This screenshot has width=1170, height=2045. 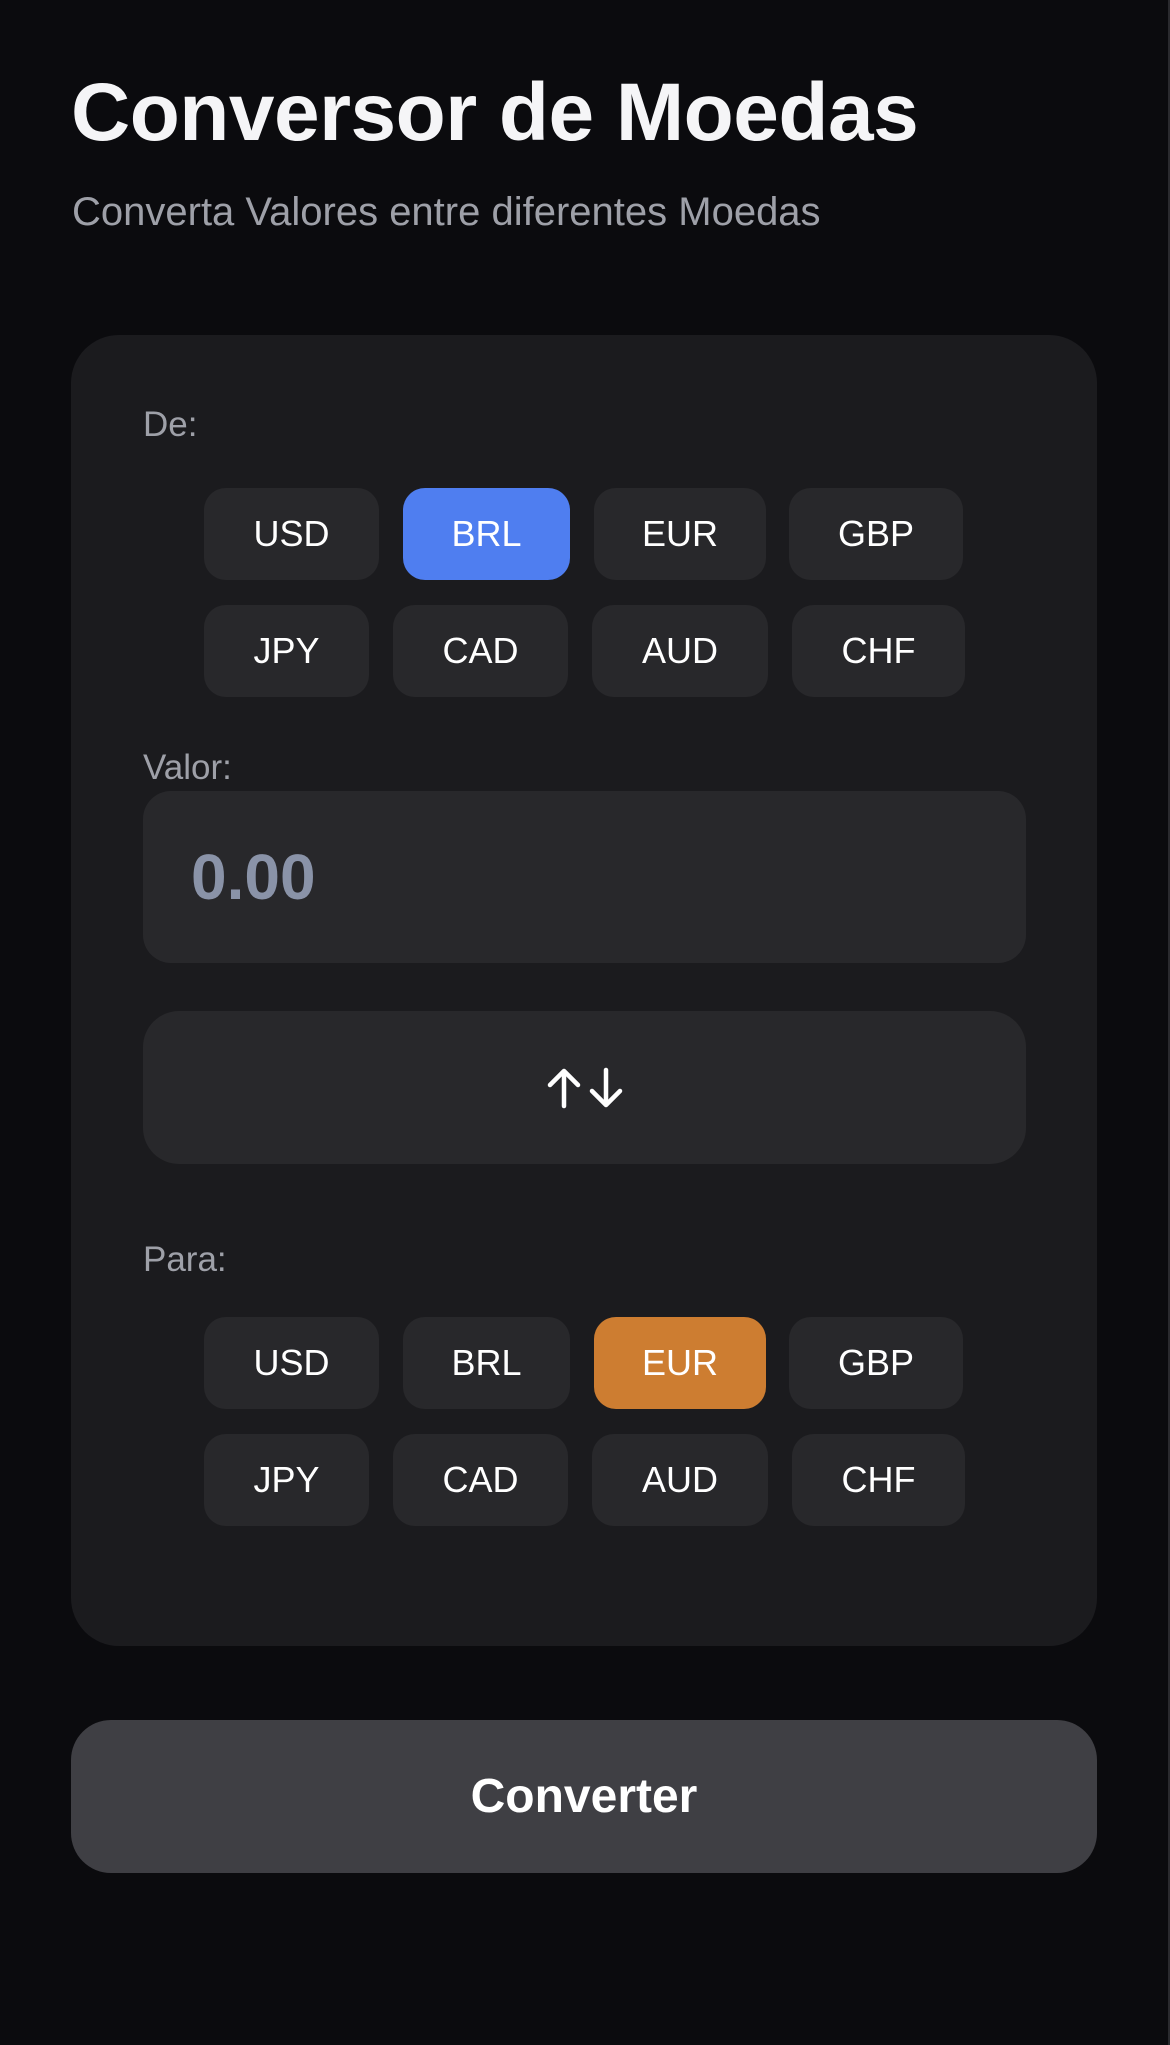 I want to click on from-currency-chf: CHF, so click(x=878, y=651).